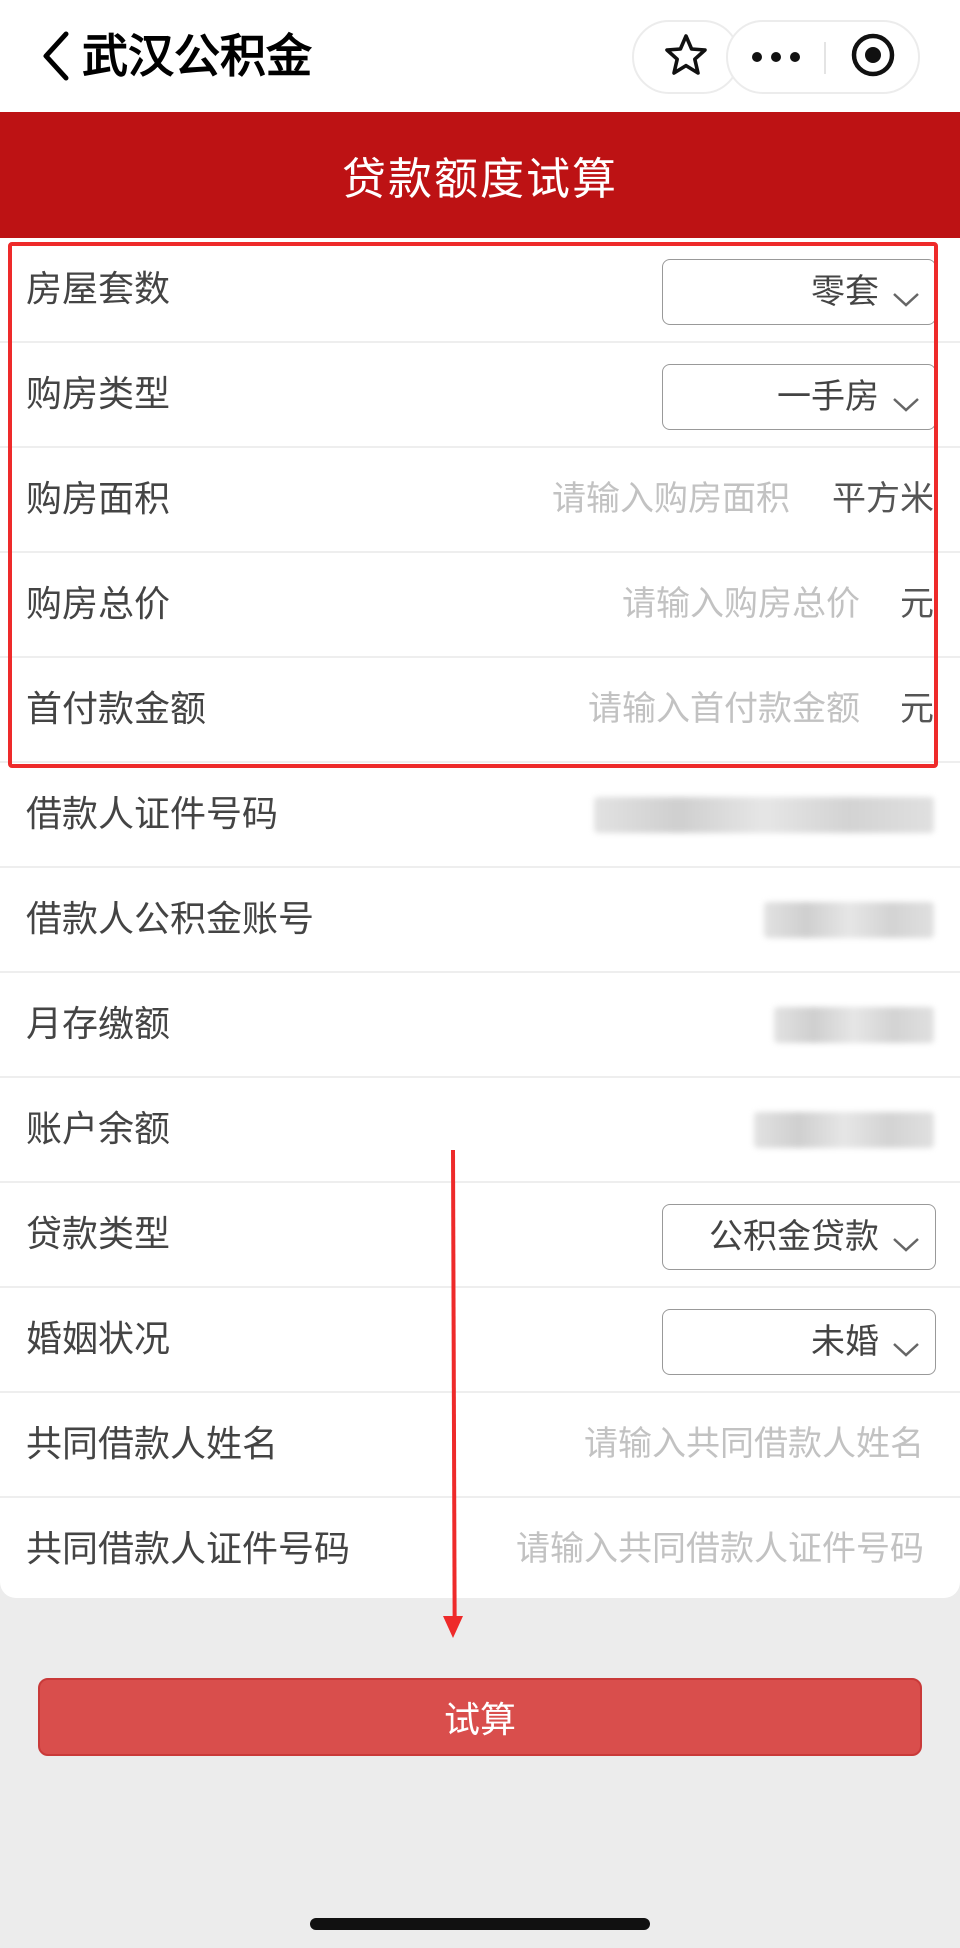  Describe the element at coordinates (152, 814) in the screenshot. I see `field-label: 借款人证件号码` at that location.